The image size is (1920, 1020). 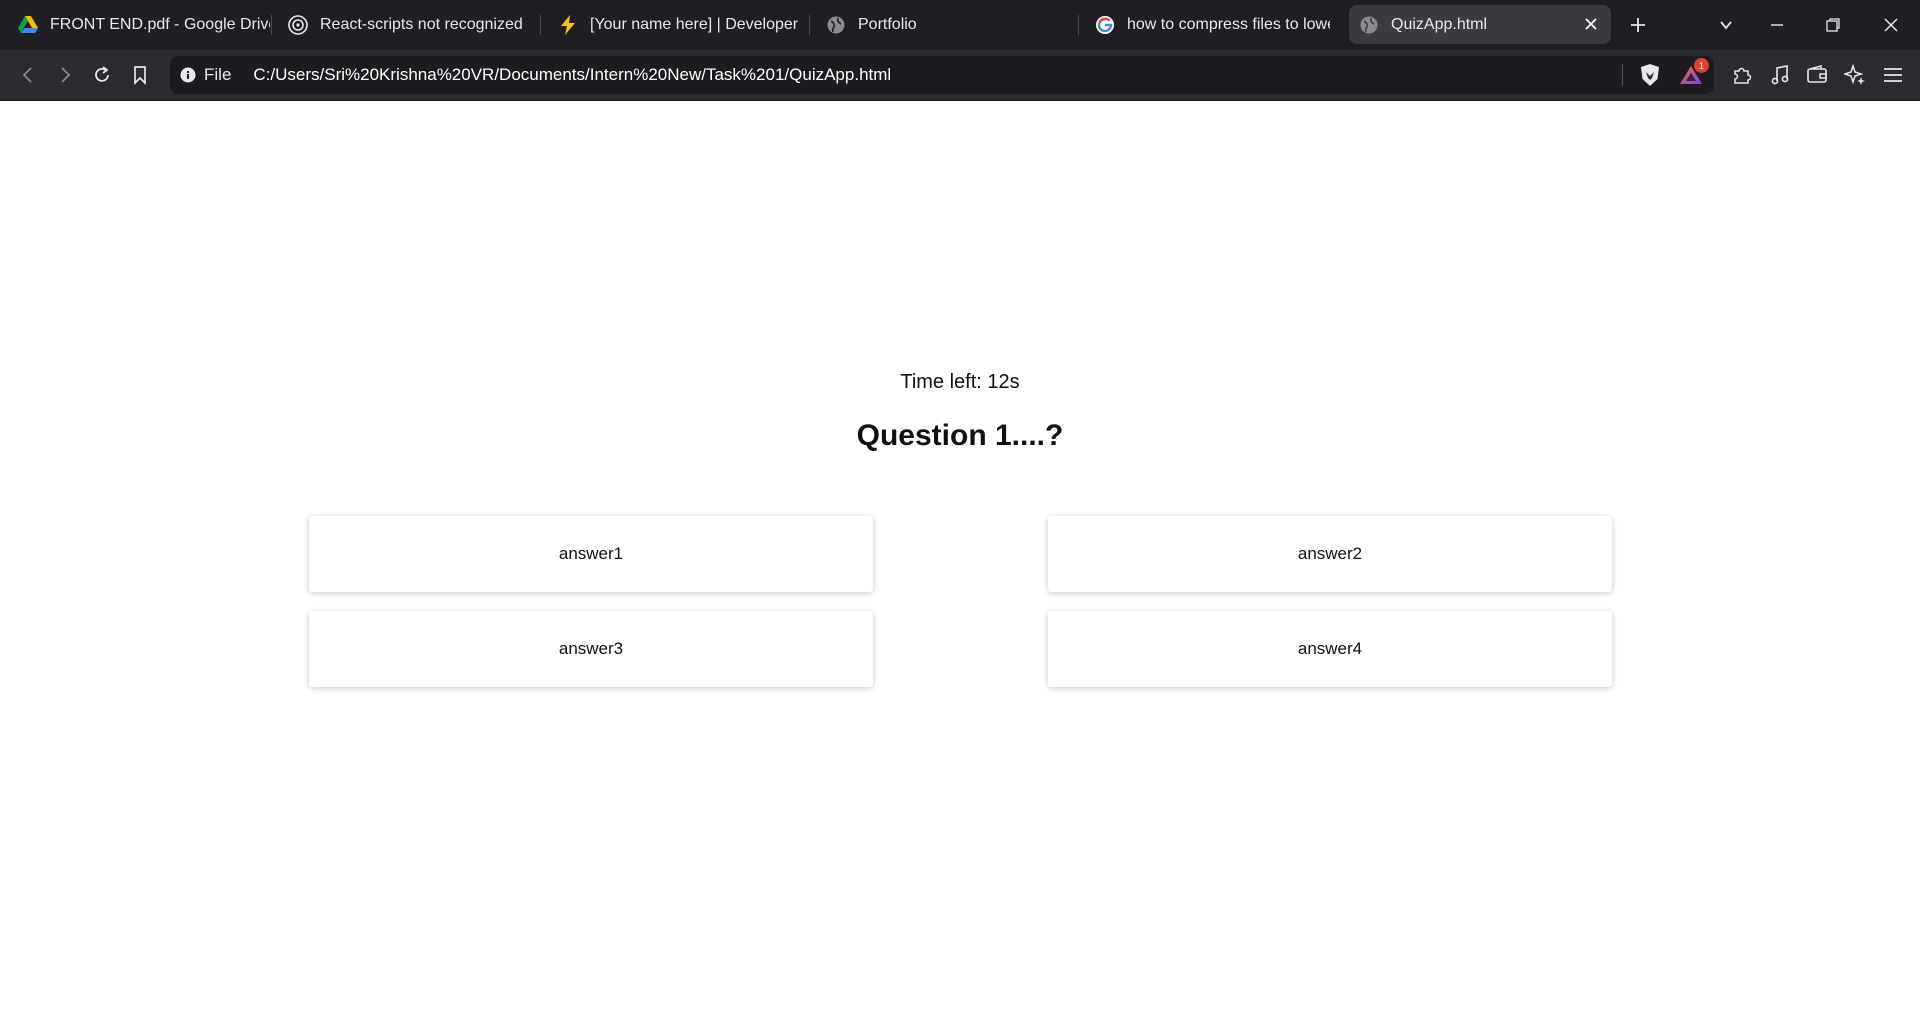 I want to click on google-drive-icon, so click(x=28, y=25).